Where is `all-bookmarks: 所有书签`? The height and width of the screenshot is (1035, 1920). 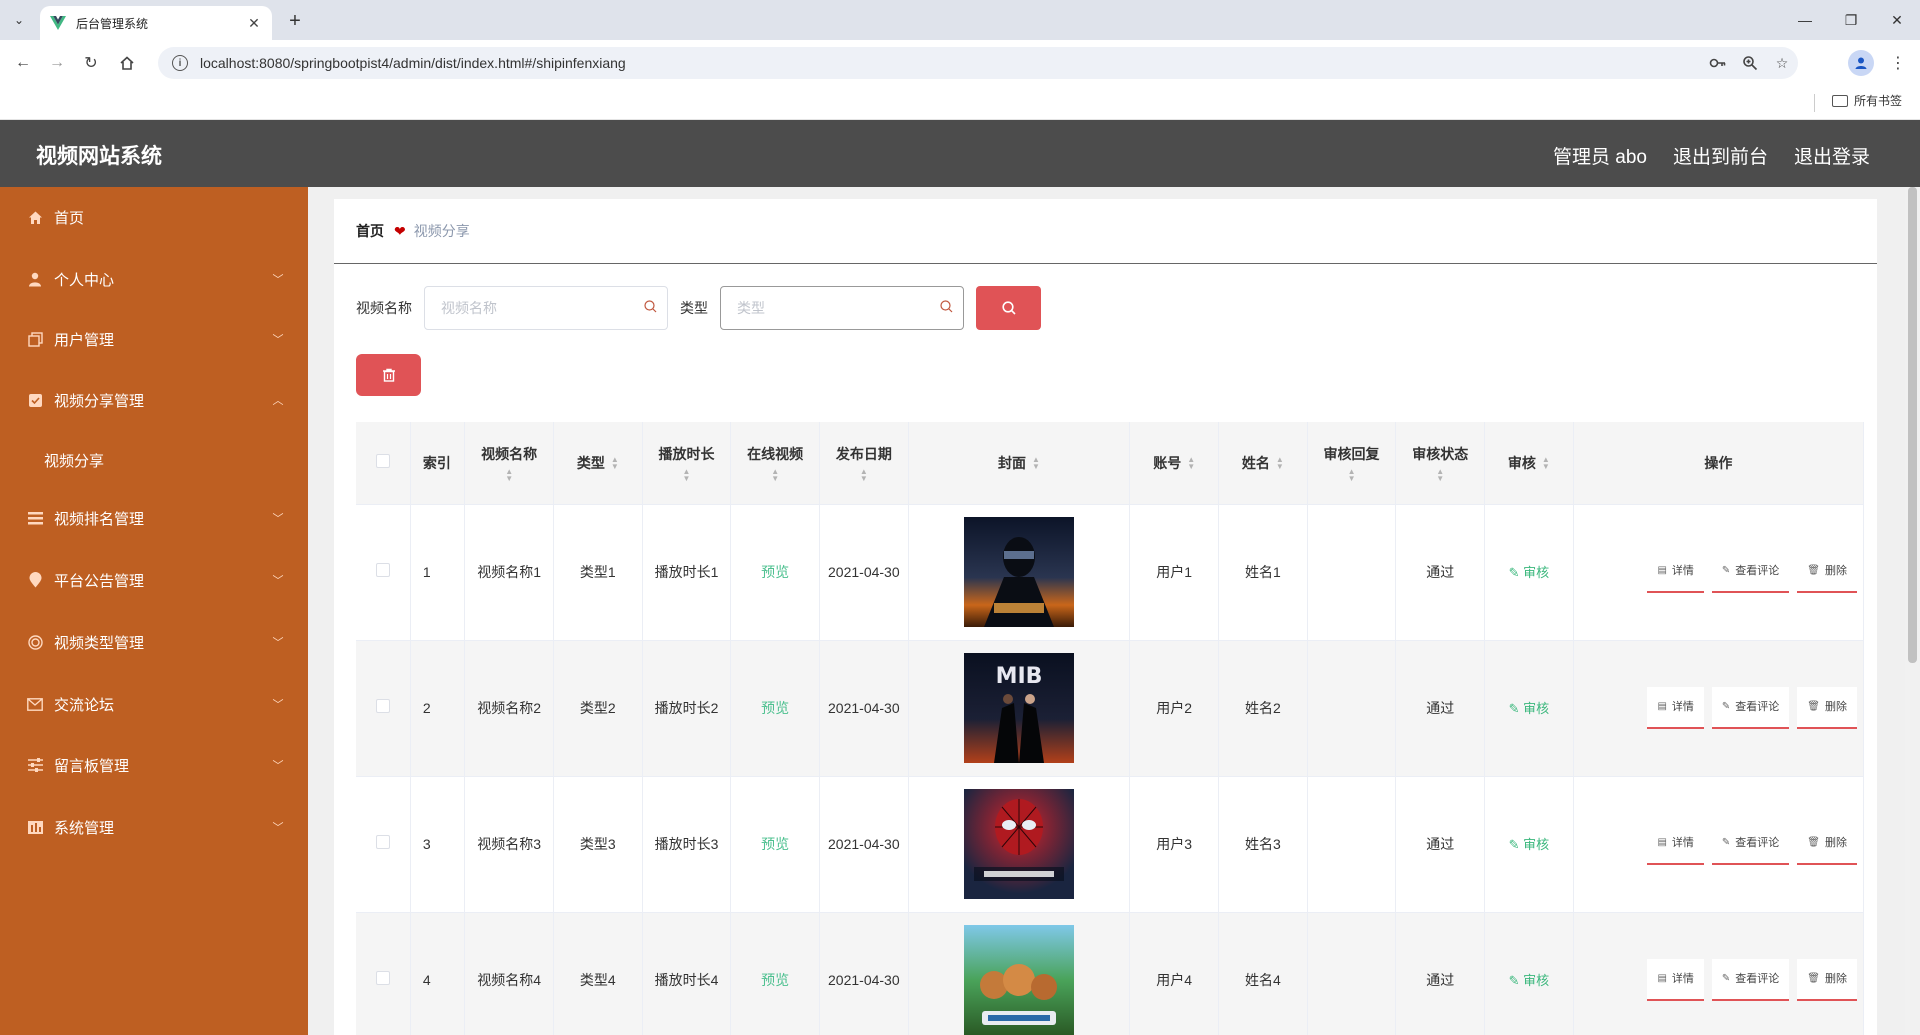
all-bookmarks: 所有书签 is located at coordinates (1867, 100).